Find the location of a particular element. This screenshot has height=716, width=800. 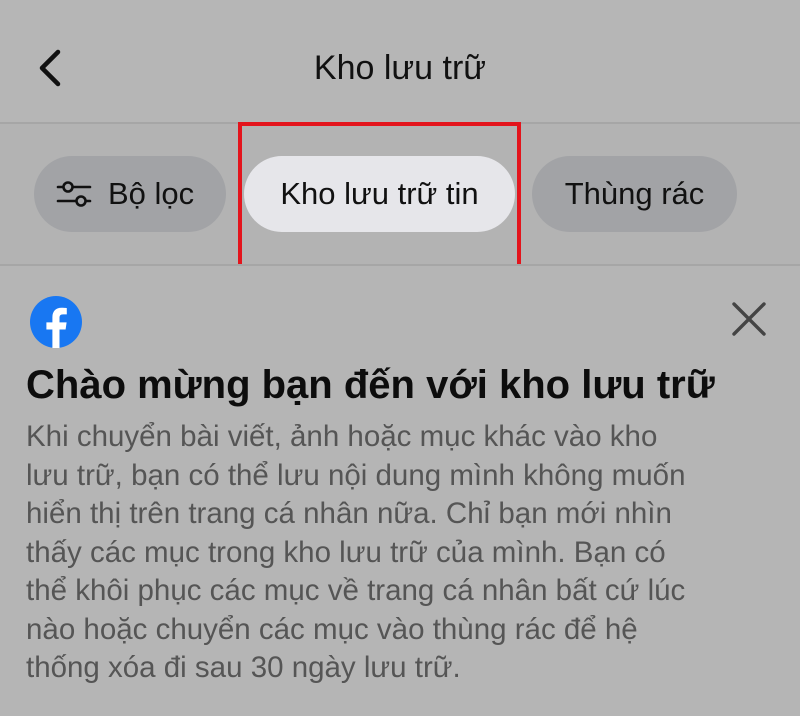

story-archive-chip: Kho lưu trữ tin is located at coordinates (379, 194).